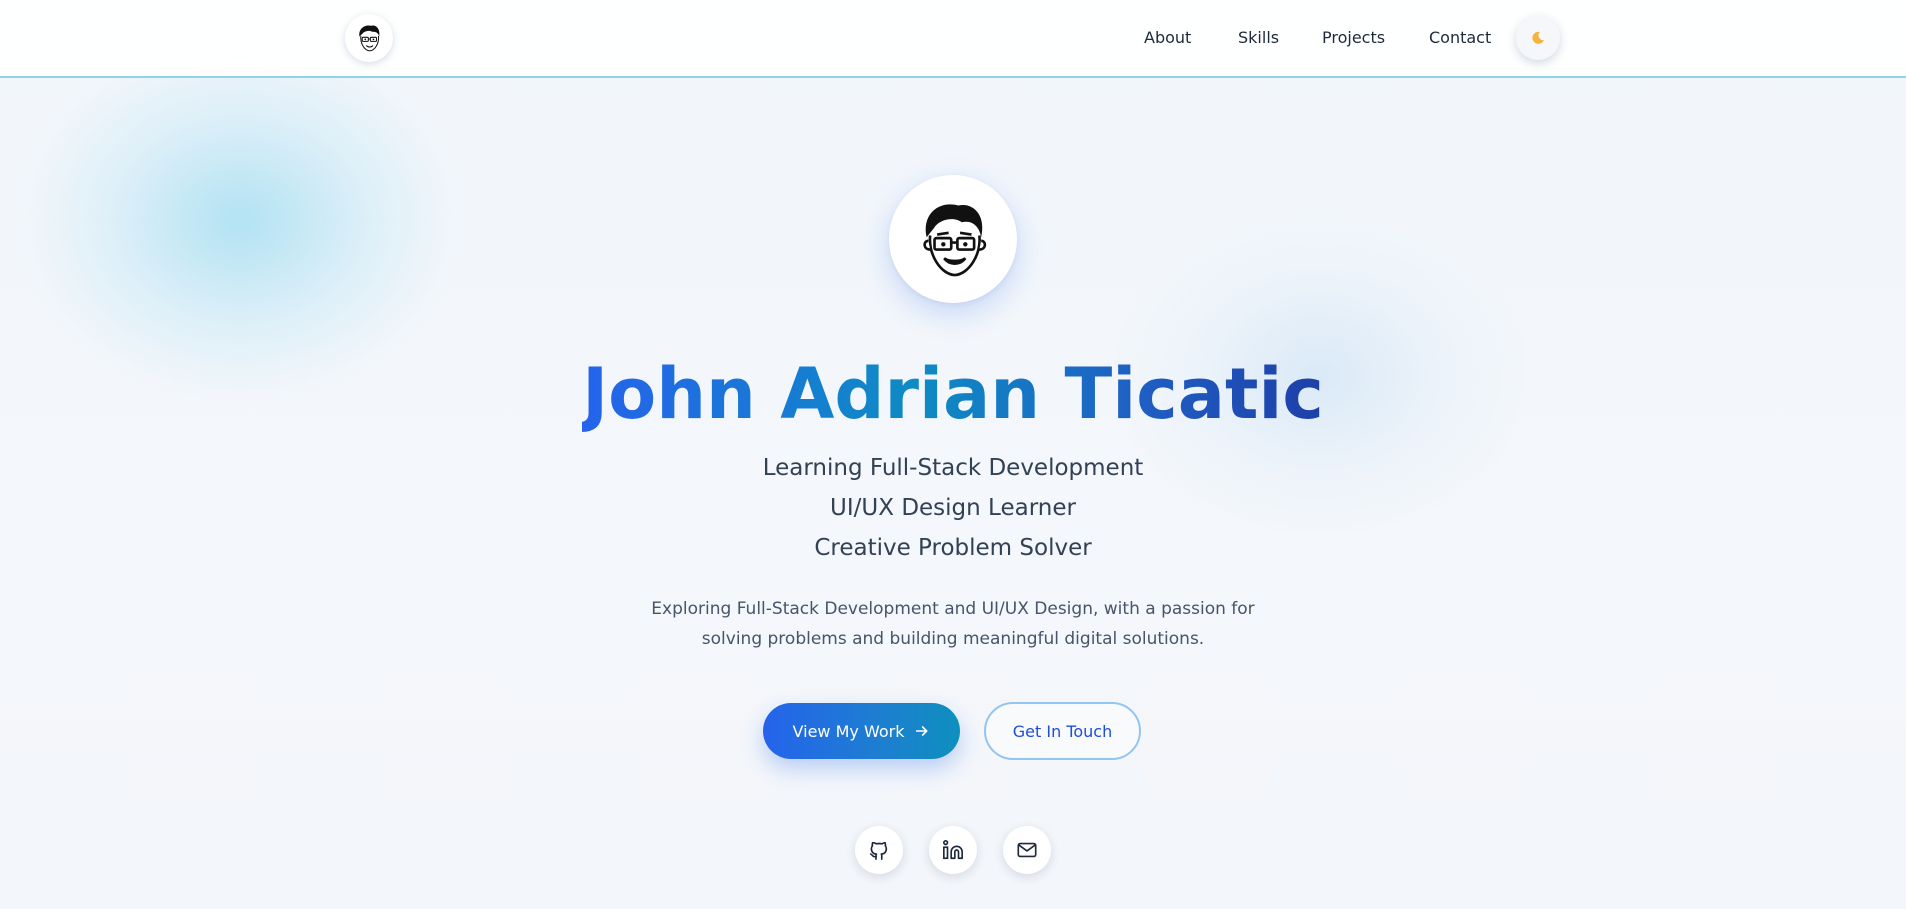 Image resolution: width=1906 pixels, height=909 pixels. I want to click on hero-avatar, so click(953, 239).